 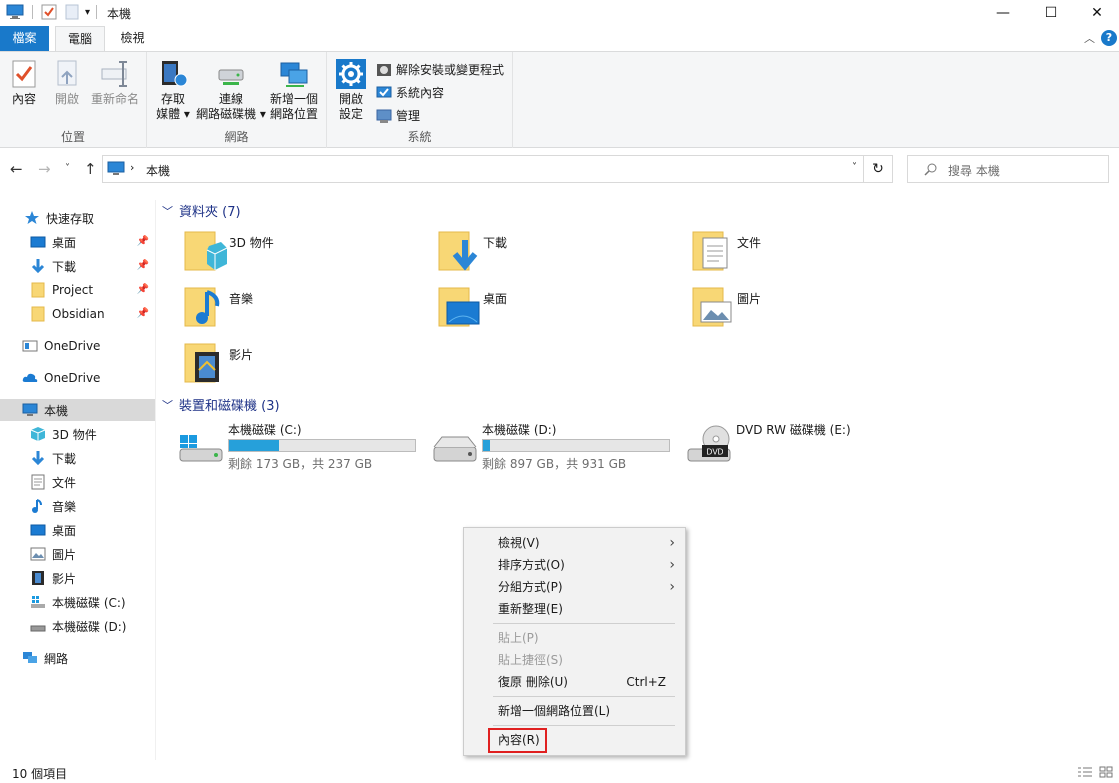 I want to click on menu-item-sort-by: 排序方式(O) ›, so click(x=574, y=565).